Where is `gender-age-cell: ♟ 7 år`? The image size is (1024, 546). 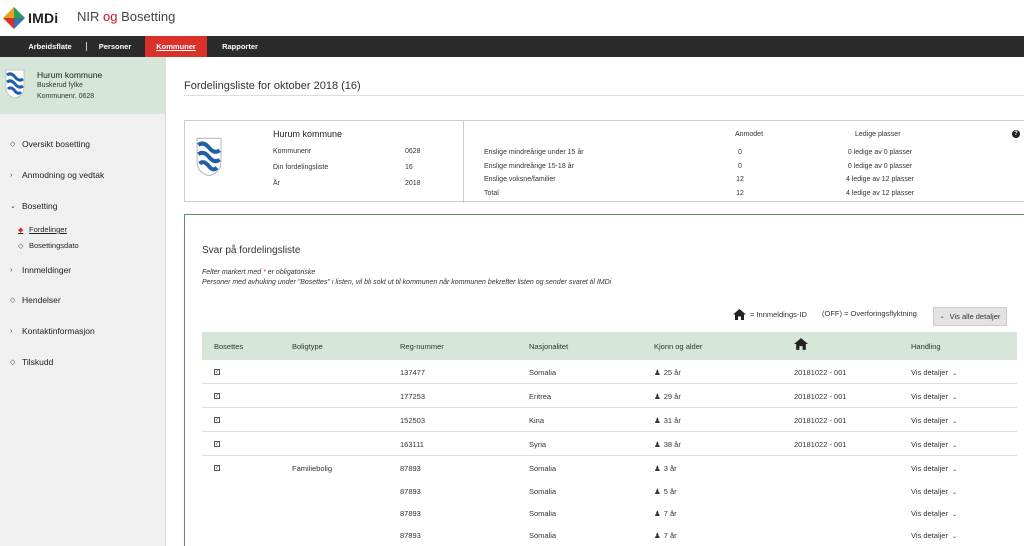 gender-age-cell: ♟ 7 år is located at coordinates (665, 513).